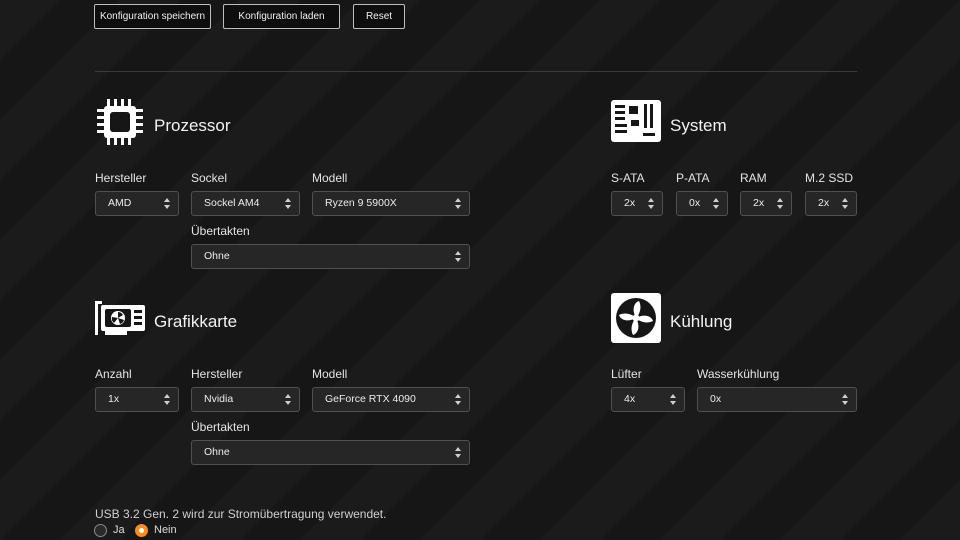 This screenshot has height=540, width=960. What do you see at coordinates (716, 399) in the screenshot?
I see `water-cooling-value: 0x` at bounding box center [716, 399].